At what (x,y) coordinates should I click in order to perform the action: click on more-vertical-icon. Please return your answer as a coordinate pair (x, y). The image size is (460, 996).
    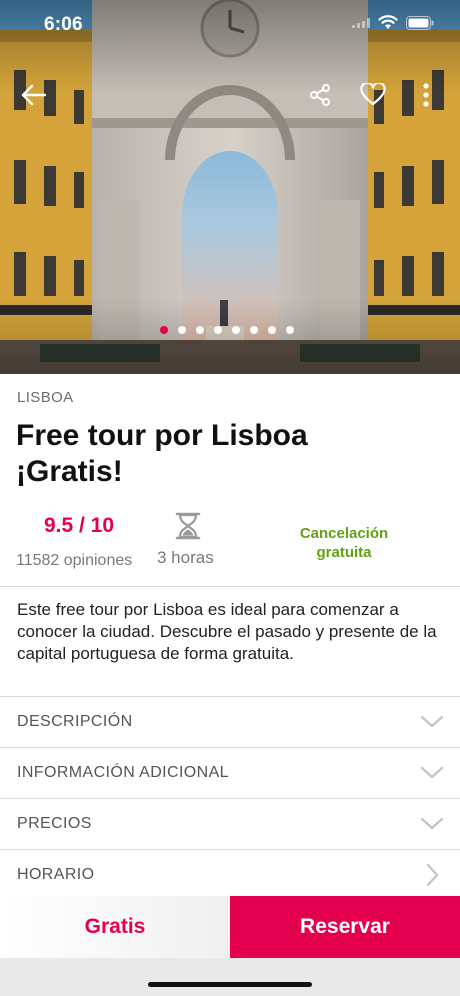
    Looking at the image, I should click on (426, 95).